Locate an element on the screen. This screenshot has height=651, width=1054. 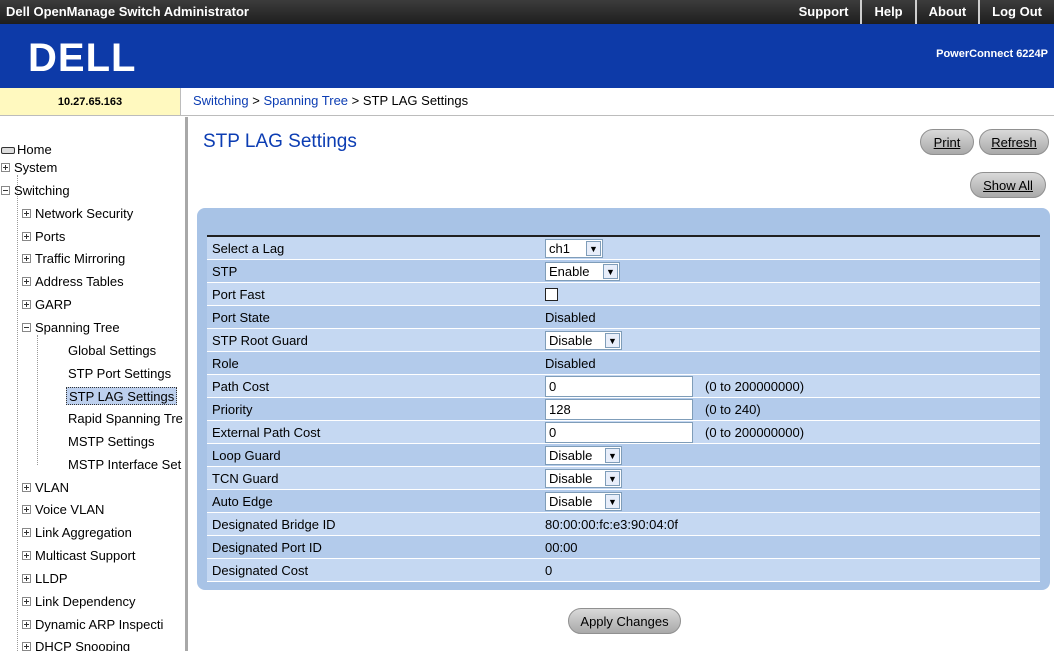
sidebar-item-link-dependency: Link Dependency is located at coordinates (78, 602).